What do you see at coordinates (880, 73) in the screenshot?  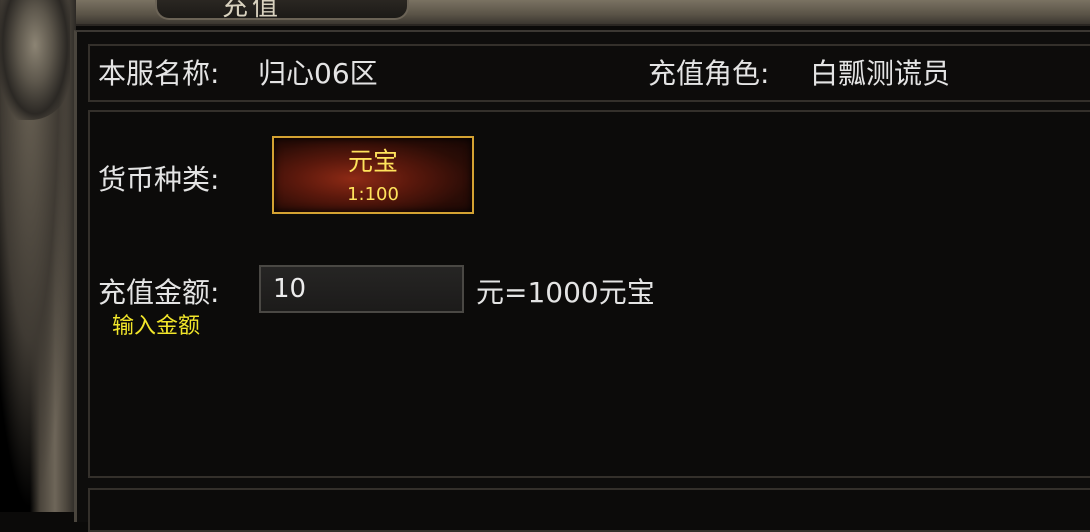 I see `recharge-role-value: 白瓢测谎员` at bounding box center [880, 73].